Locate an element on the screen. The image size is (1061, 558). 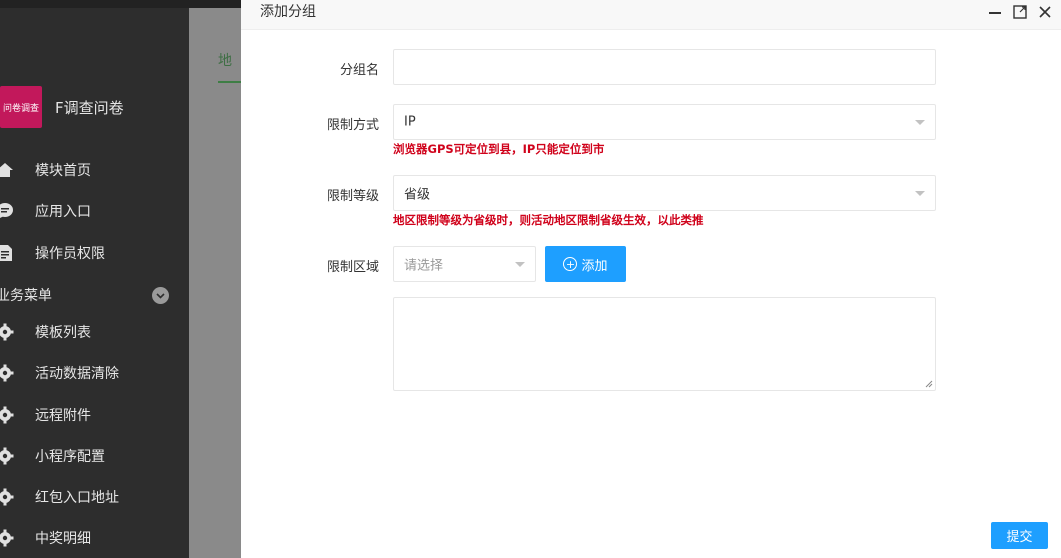
sidebar-item-label: 模块首页 is located at coordinates (63, 171).